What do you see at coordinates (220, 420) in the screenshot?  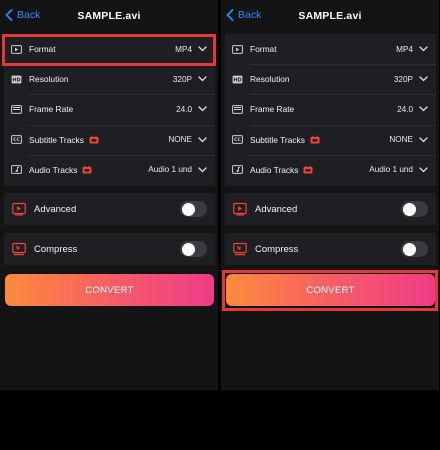 I see `bottom-blank-area` at bounding box center [220, 420].